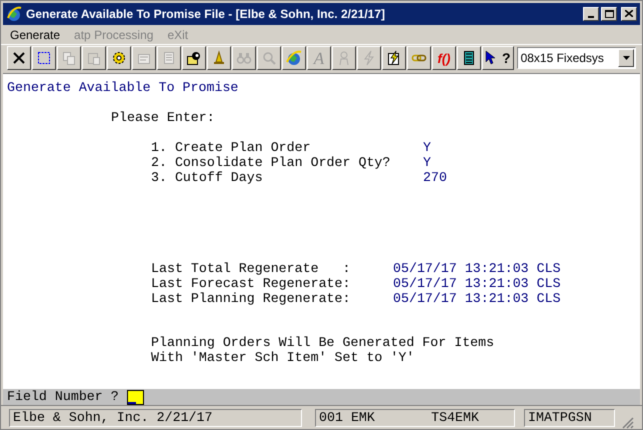 Image resolution: width=643 pixels, height=430 pixels. Describe the element at coordinates (207, 177) in the screenshot. I see `field-label: 3. Cutoff Days` at that location.